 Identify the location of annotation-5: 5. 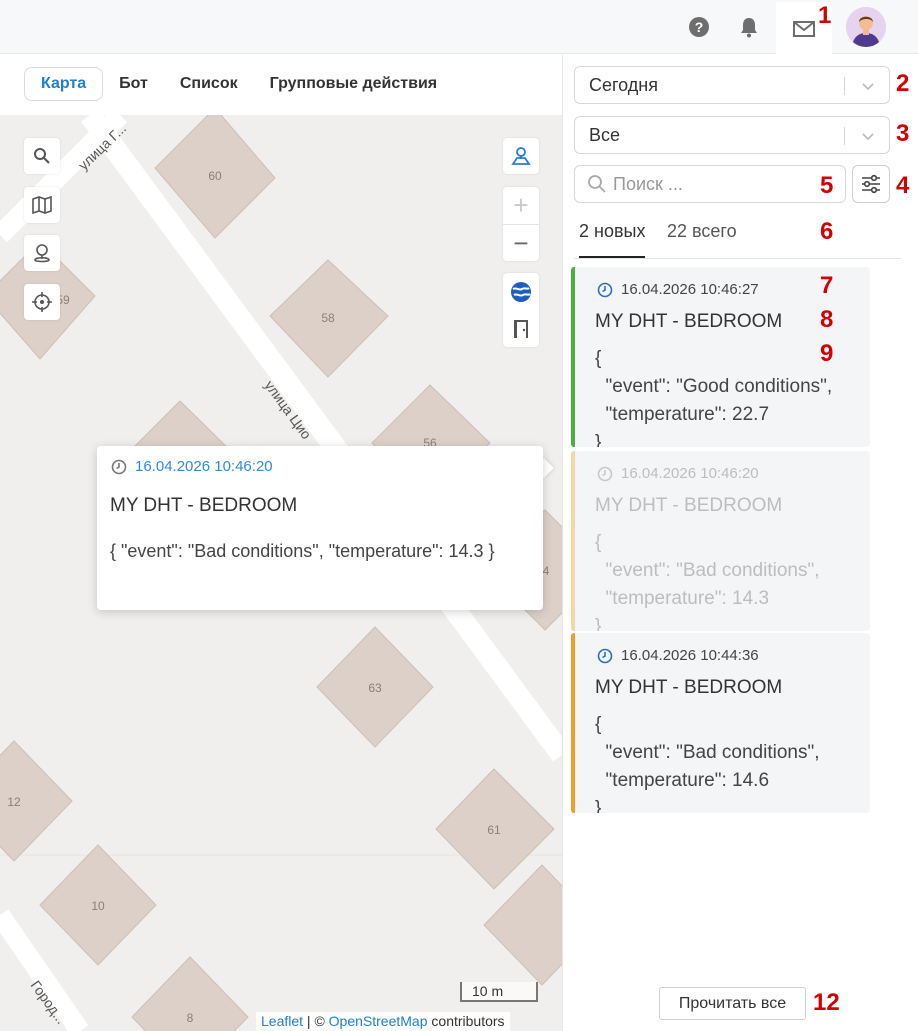
(827, 185).